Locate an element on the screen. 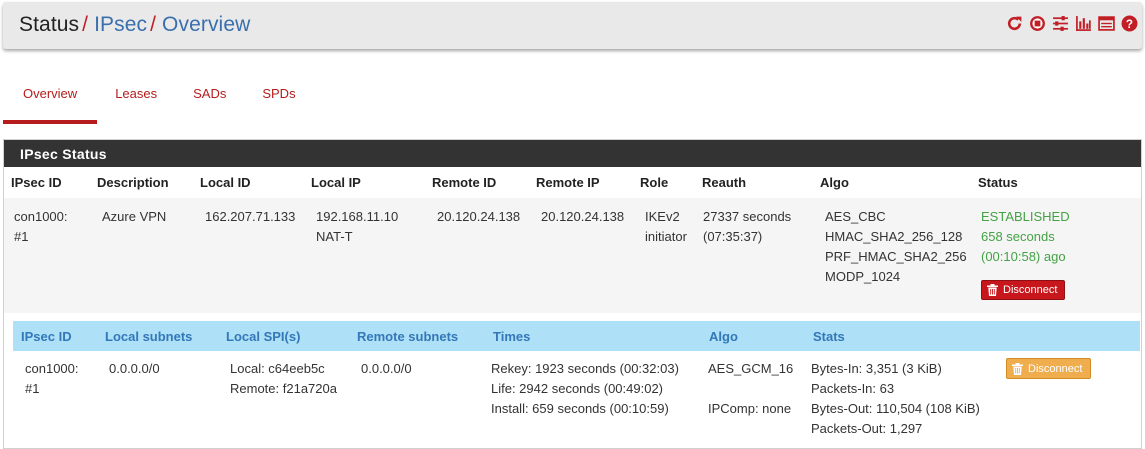 This screenshot has height=449, width=1145. cell-reauth: 27337 seconds (07:35:37) is located at coordinates (754, 255).